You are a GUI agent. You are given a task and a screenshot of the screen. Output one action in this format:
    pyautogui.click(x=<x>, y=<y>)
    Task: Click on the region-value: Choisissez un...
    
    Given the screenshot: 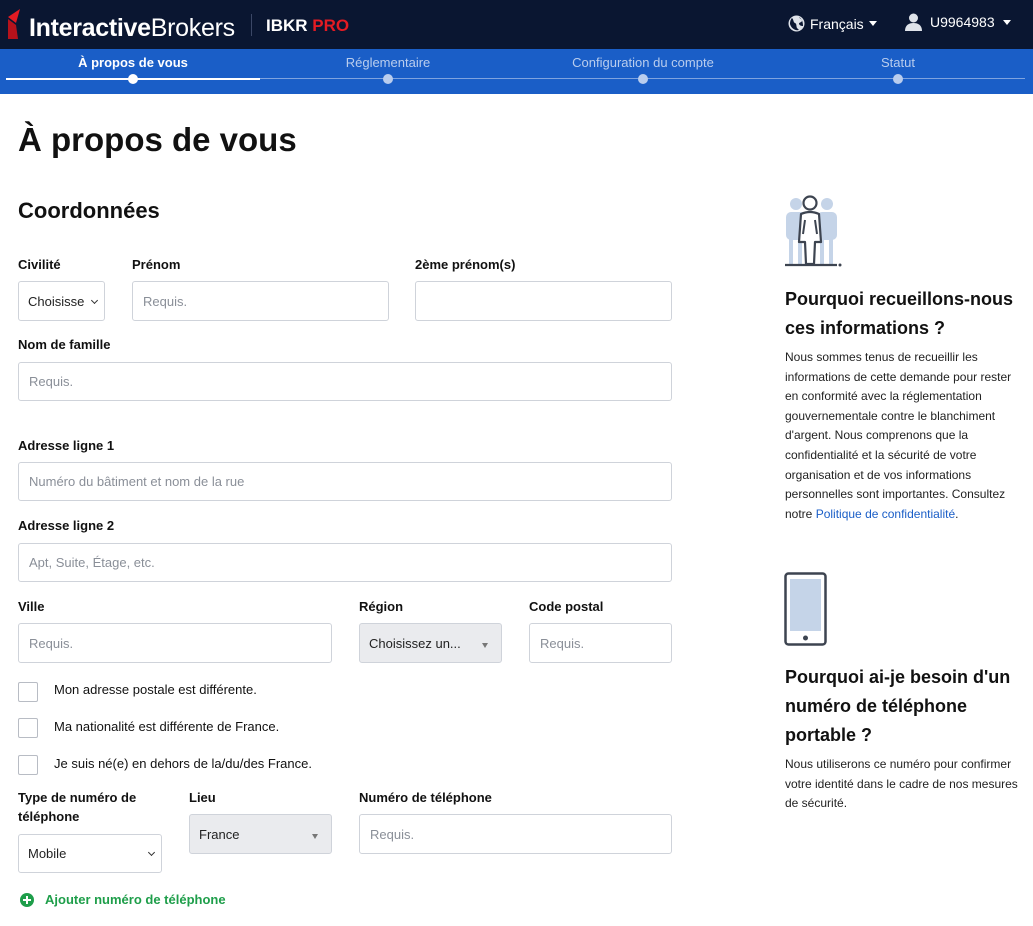 What is the action you would take?
    pyautogui.click(x=415, y=643)
    